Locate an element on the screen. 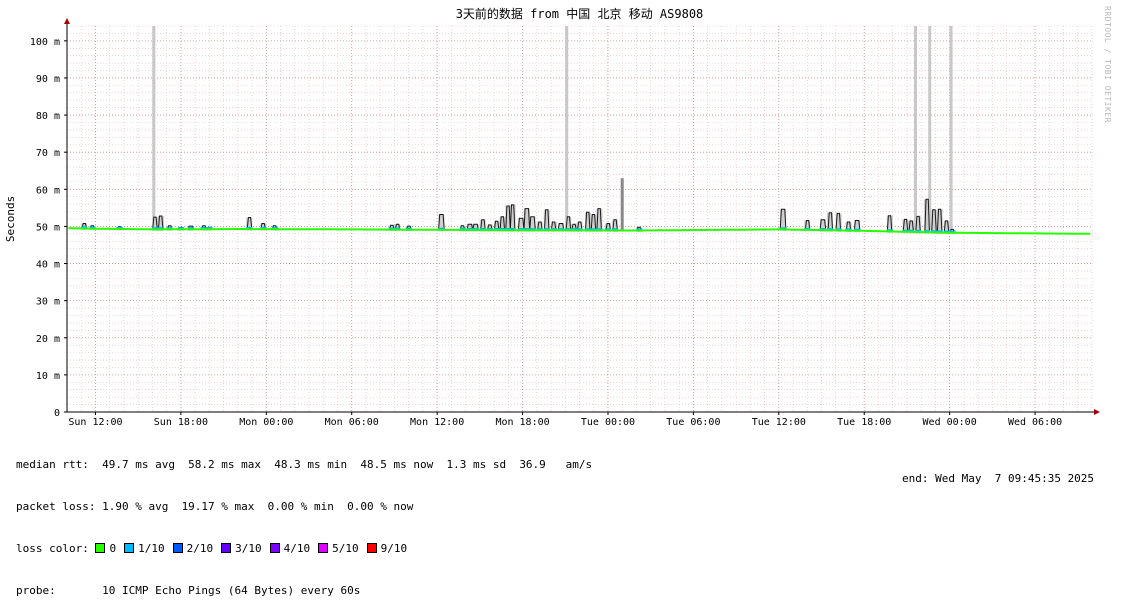 This screenshot has height=612, width=1121. loss-color-value: 5/10 is located at coordinates (345, 548).